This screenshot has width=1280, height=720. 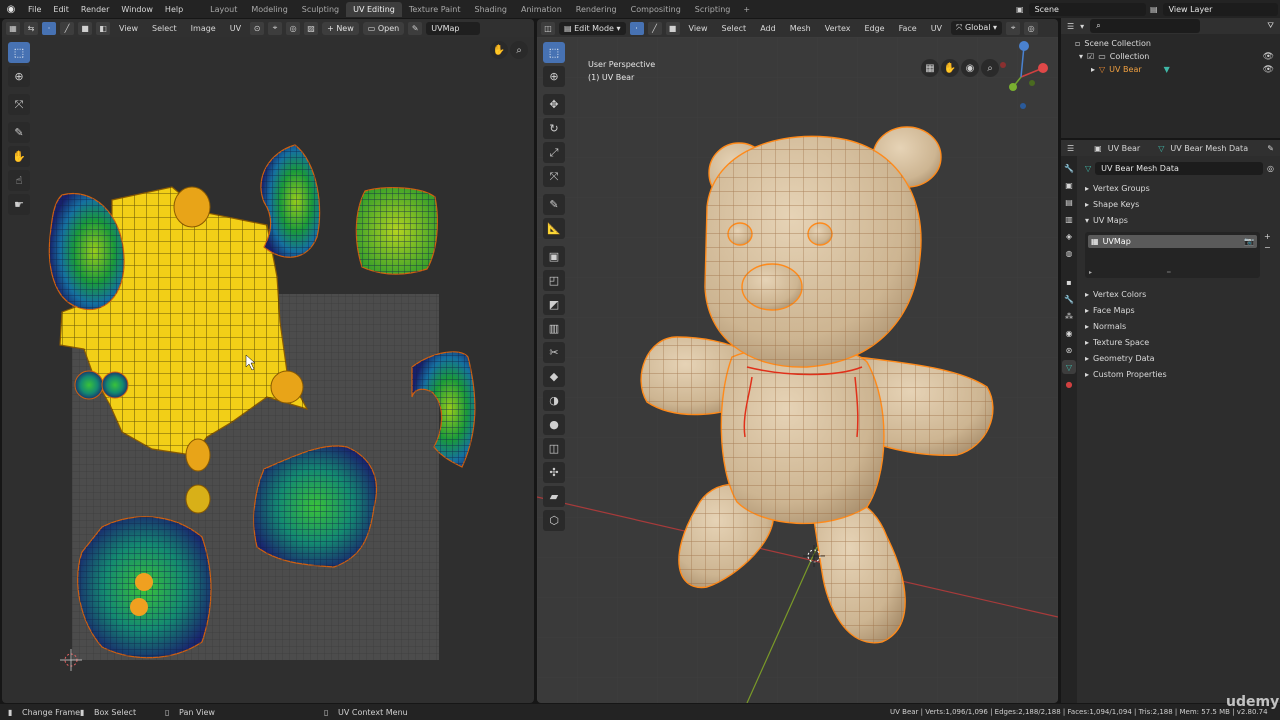 I want to click on vp-cursor-tool-icon: ⊕, so click(x=554, y=76).